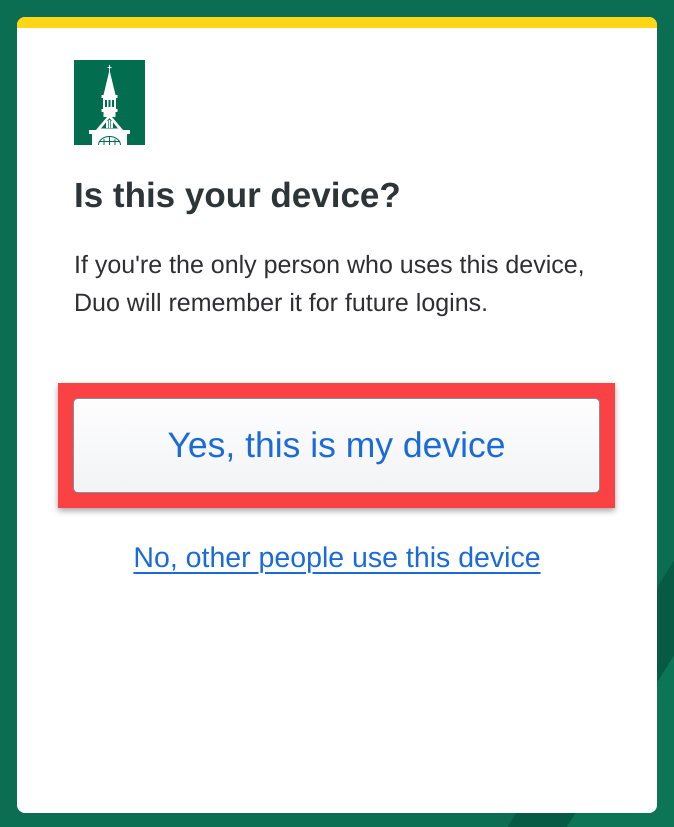 The width and height of the screenshot is (674, 827). I want to click on confirm-device-button: Yes, this is my device, so click(336, 445).